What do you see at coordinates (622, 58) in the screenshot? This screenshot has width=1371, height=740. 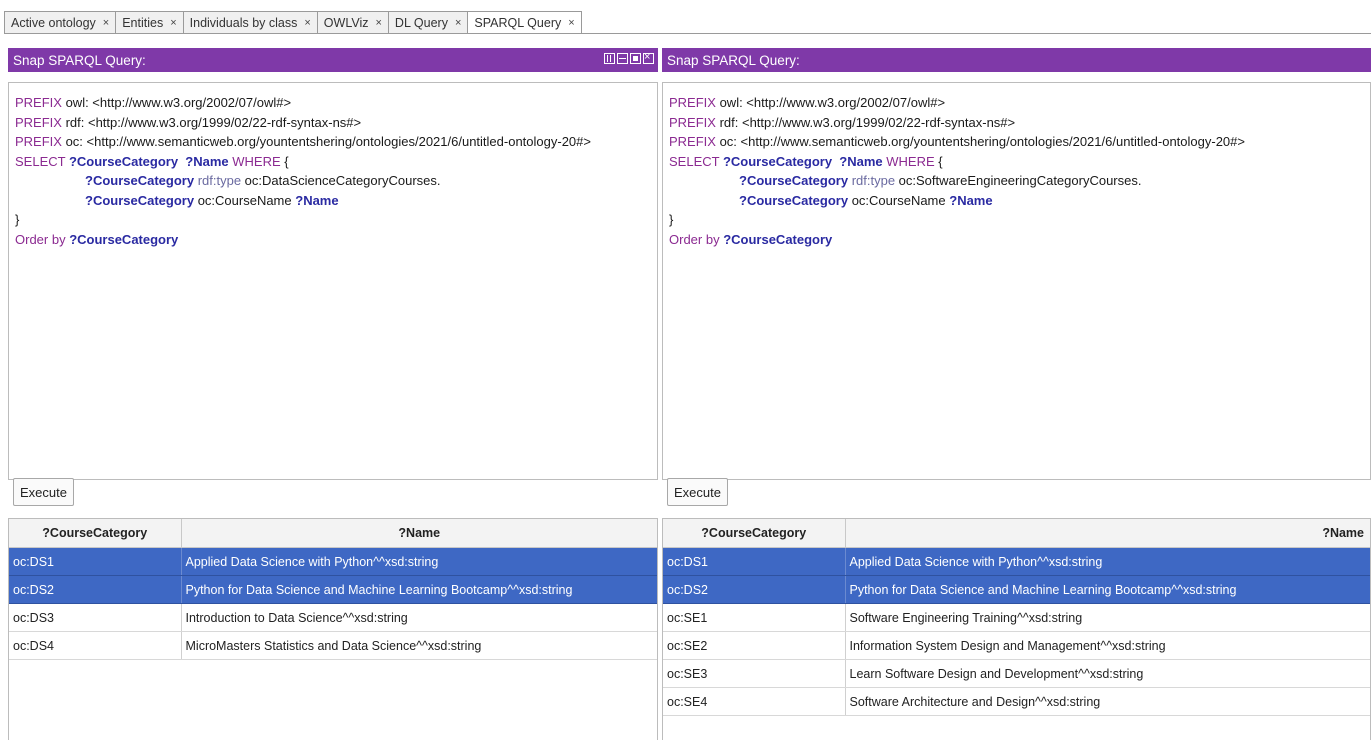 I see `minimize-icon` at bounding box center [622, 58].